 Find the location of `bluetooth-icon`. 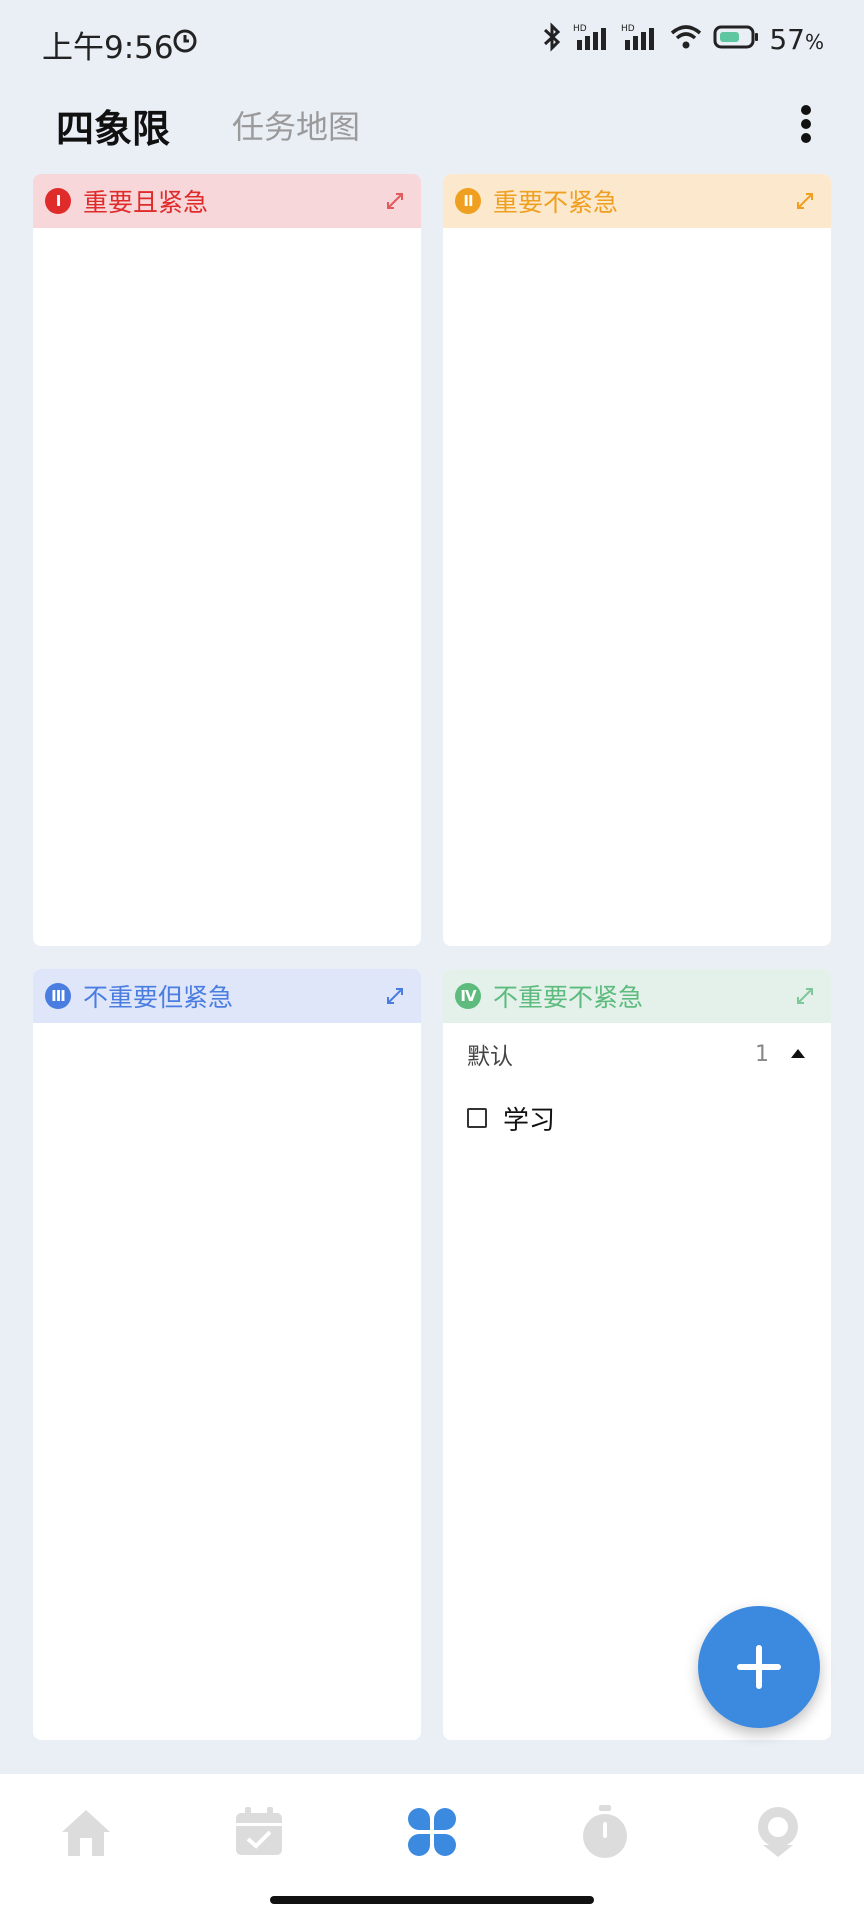

bluetooth-icon is located at coordinates (552, 39).